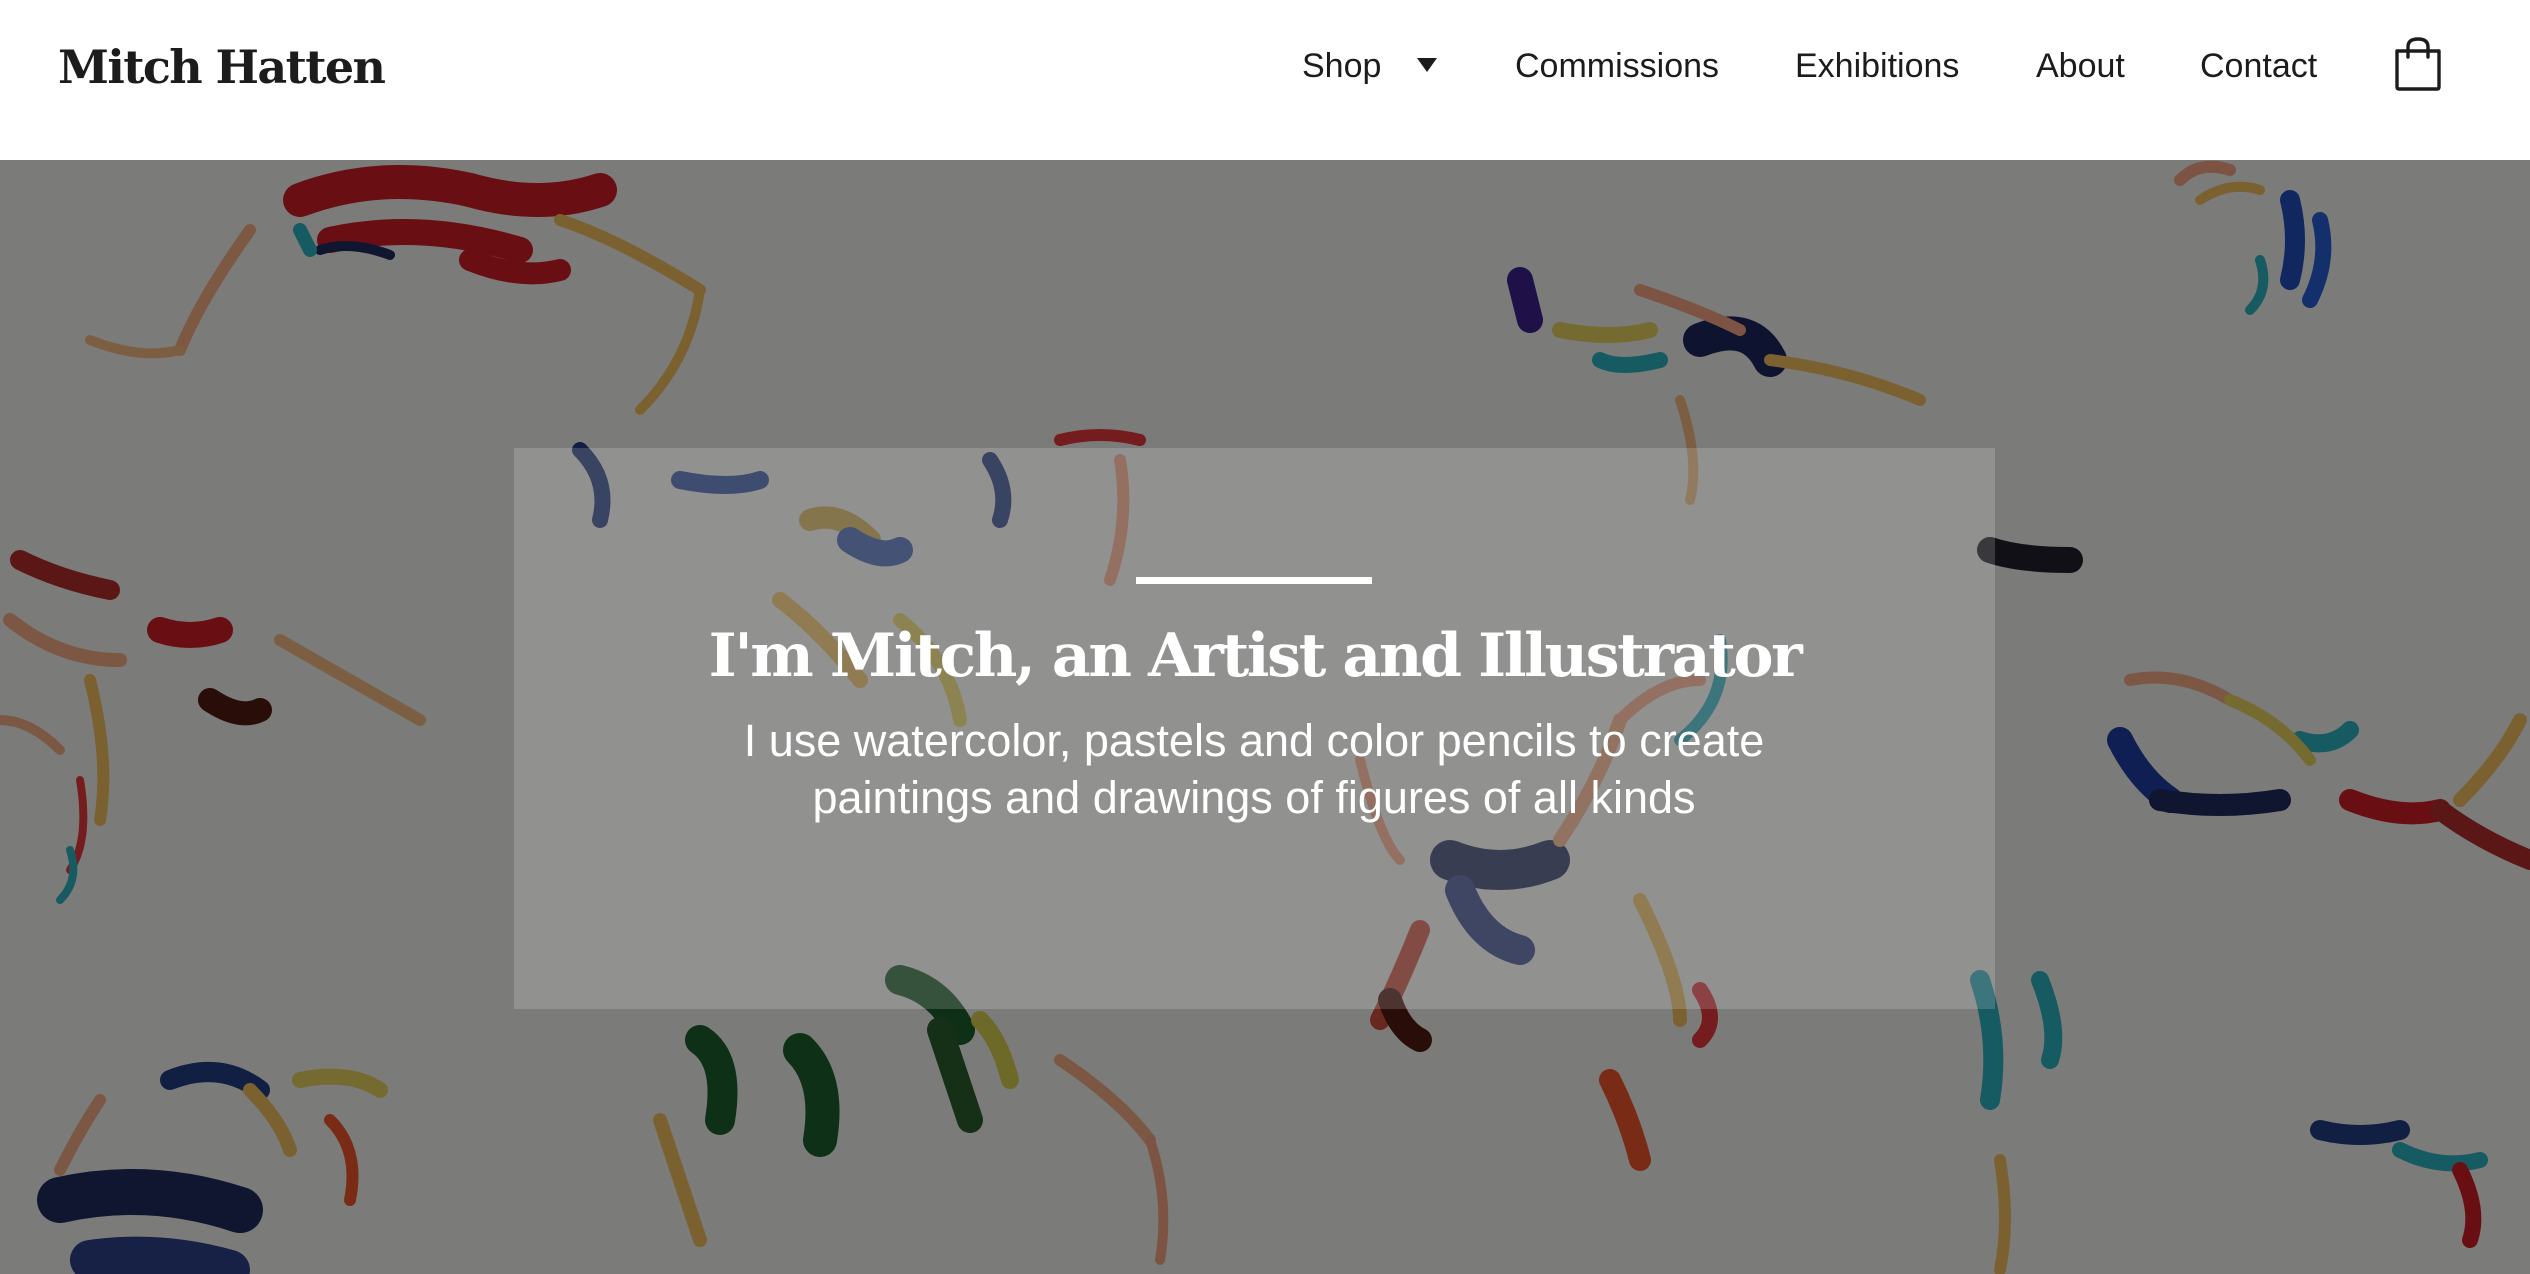 This screenshot has width=2530, height=1274. What do you see at coordinates (1255, 656) in the screenshot?
I see `hero-title: I'm Mitch, an Artist and Illustrator` at bounding box center [1255, 656].